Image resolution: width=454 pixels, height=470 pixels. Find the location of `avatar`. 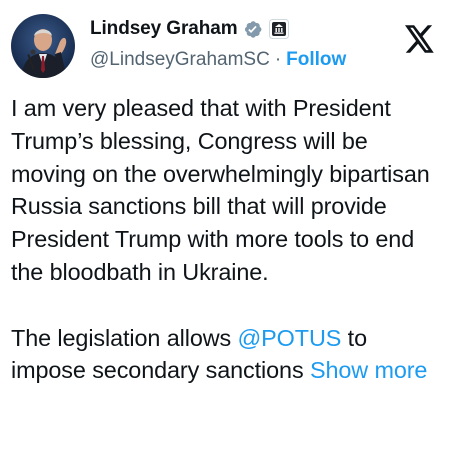

avatar is located at coordinates (43, 46).